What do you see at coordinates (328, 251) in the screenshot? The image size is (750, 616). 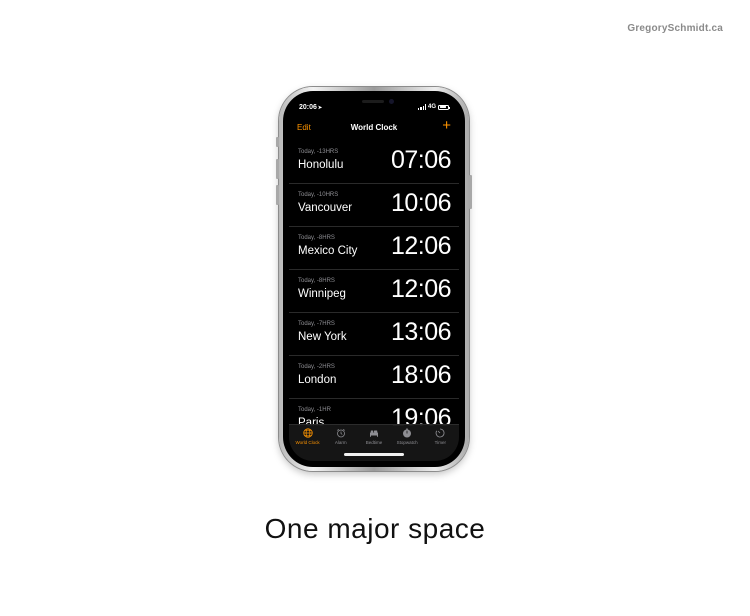 I see `clock-city: Mexico City` at bounding box center [328, 251].